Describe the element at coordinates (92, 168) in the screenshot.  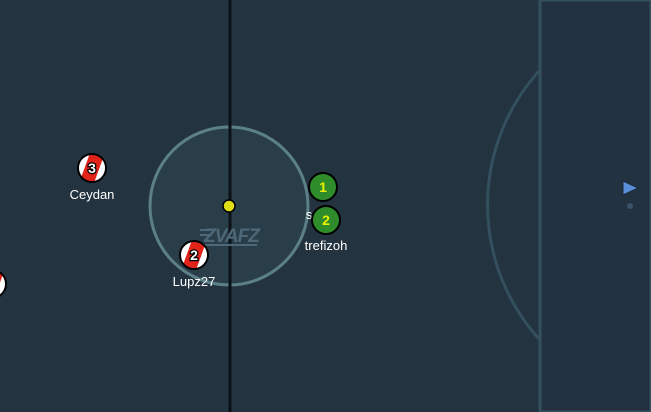
I see `player-number: 3` at that location.